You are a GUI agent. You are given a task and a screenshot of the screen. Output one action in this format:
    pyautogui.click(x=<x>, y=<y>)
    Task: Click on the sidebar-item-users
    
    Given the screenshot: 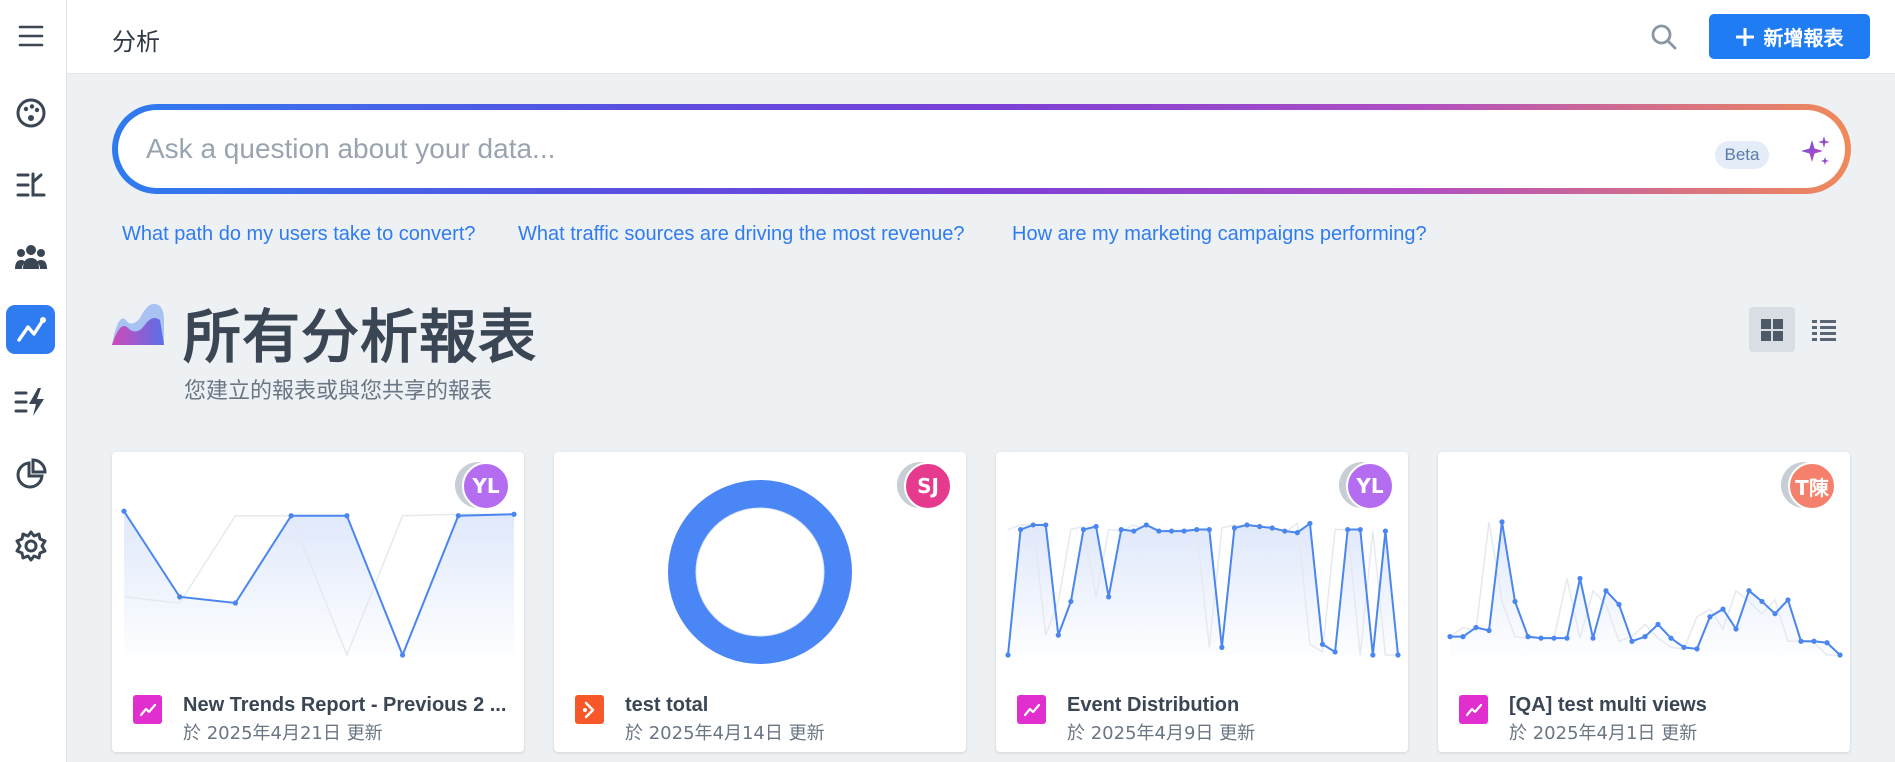 What is the action you would take?
    pyautogui.click(x=30, y=256)
    